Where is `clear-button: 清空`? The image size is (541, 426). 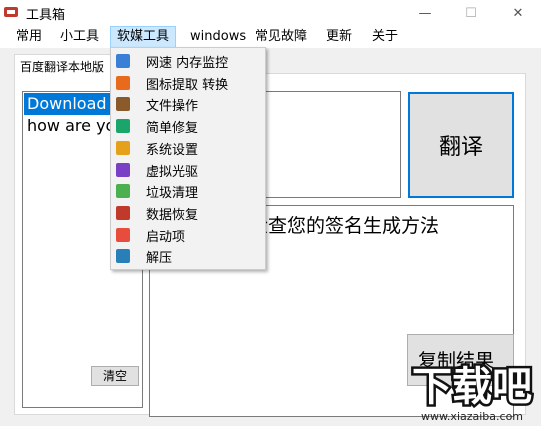 clear-button: 清空 is located at coordinates (115, 376).